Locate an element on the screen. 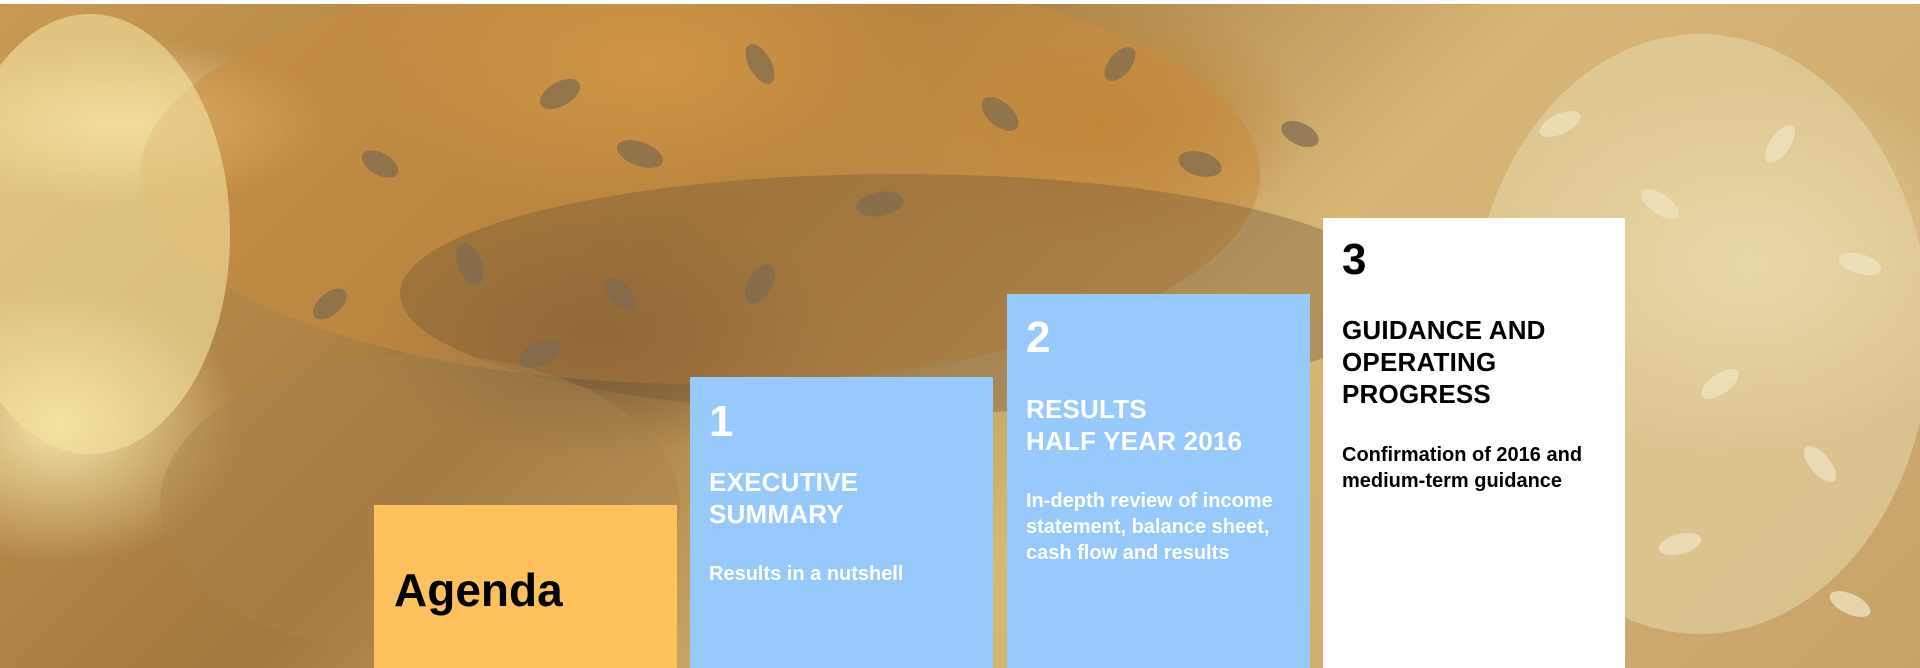 The image size is (1920, 668). agenda-item-number: 1 is located at coordinates (721, 421).